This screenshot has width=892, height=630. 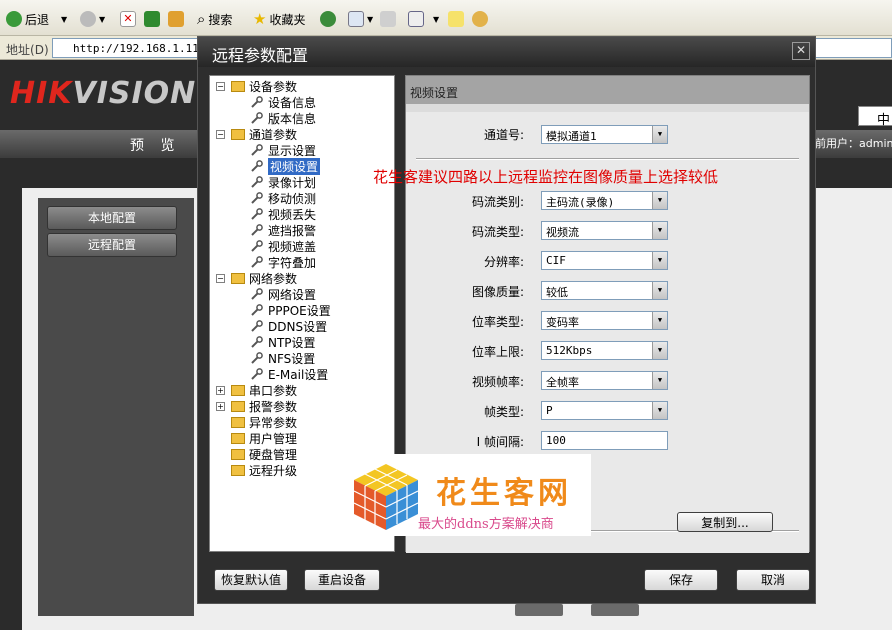 What do you see at coordinates (604, 230) in the screenshot?
I see `field-select: 视频流 ▼` at bounding box center [604, 230].